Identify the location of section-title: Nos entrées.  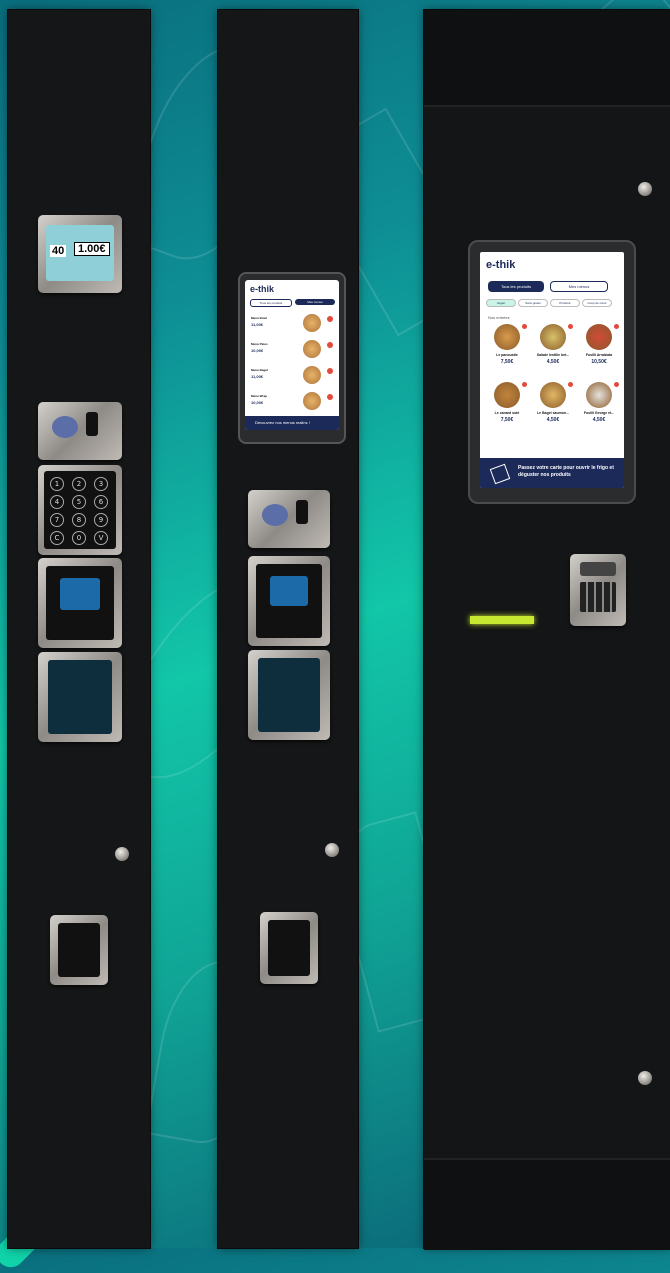
(499, 317).